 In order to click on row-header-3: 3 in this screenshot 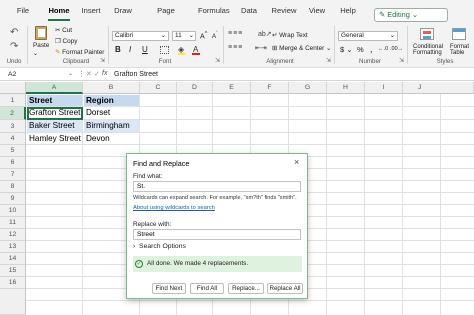, I will do `click(13, 126)`.